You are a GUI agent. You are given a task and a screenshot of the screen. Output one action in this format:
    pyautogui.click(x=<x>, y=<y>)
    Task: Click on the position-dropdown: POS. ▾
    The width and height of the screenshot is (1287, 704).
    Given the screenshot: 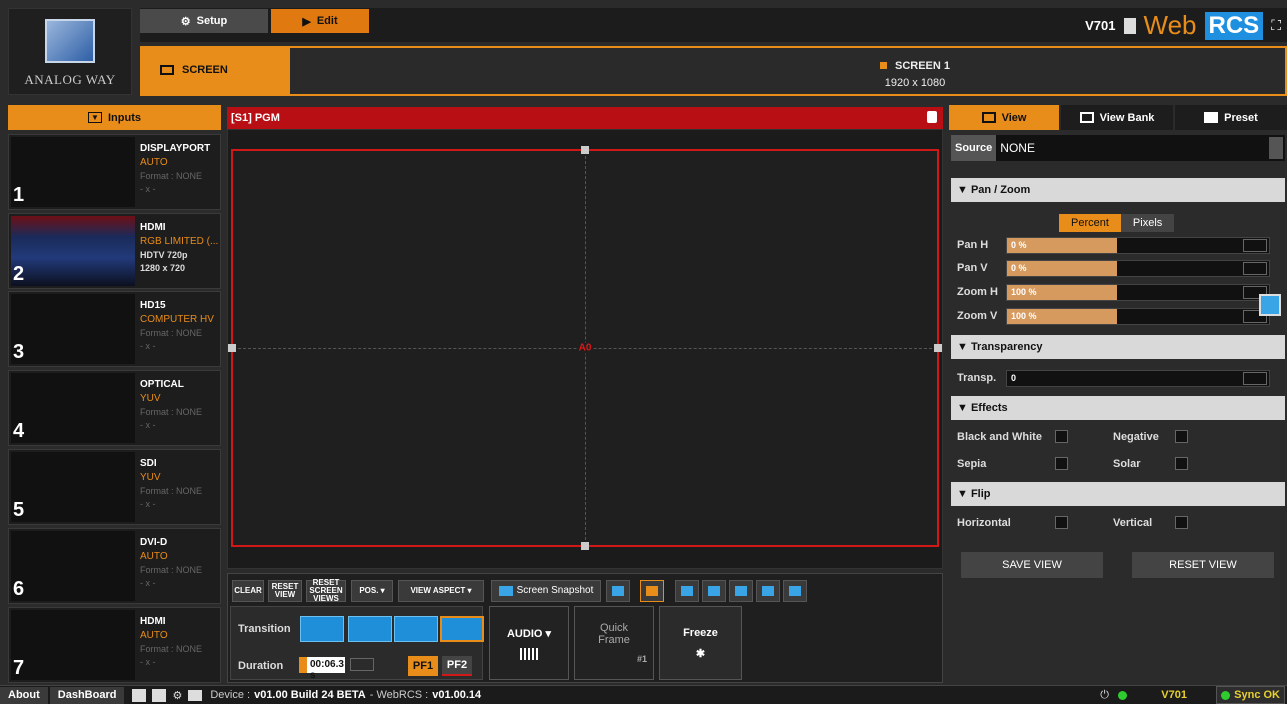 What is the action you would take?
    pyautogui.click(x=372, y=591)
    